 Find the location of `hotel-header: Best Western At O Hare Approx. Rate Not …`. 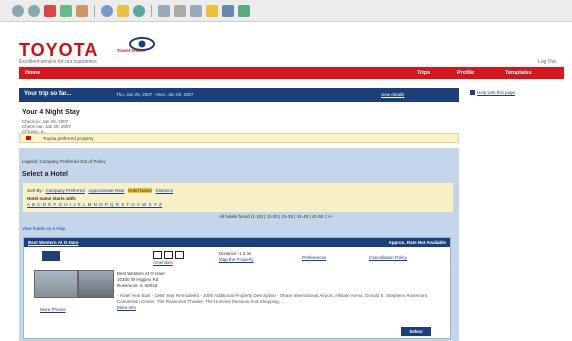

hotel-header: Best Western At O Hare Approx. Rate Not … is located at coordinates (237, 242).